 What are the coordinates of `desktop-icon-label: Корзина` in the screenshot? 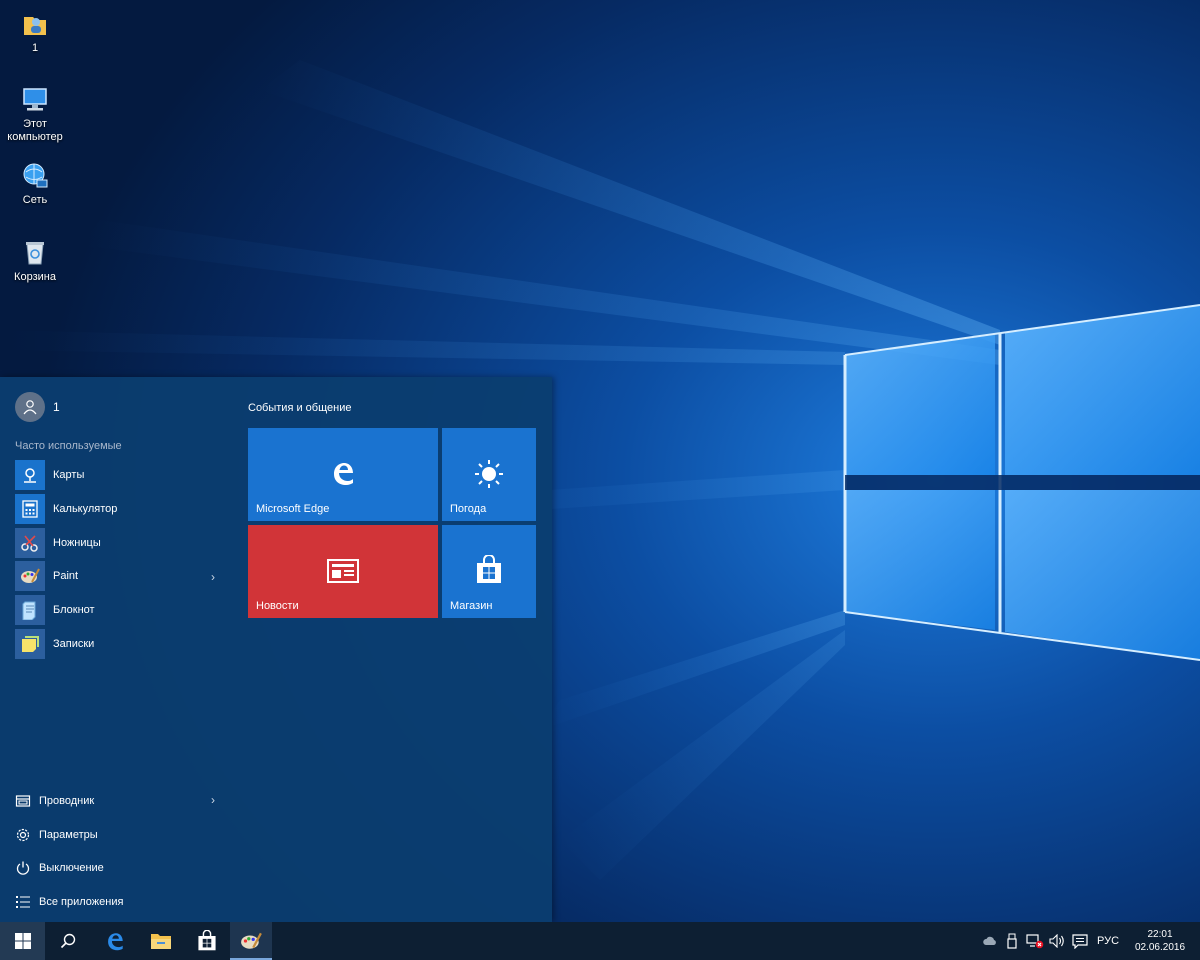 It's located at (35, 277).